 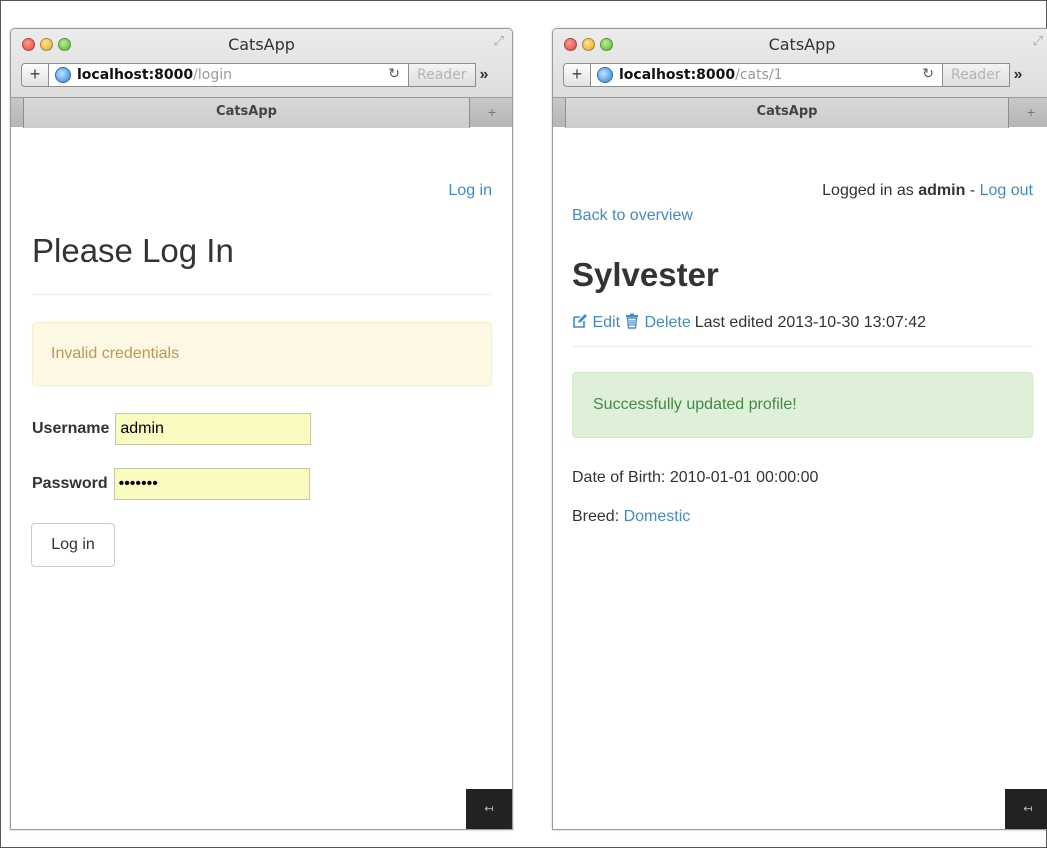 I want to click on address-bar: localhost:8000/cats/1 ↻, so click(x=767, y=75).